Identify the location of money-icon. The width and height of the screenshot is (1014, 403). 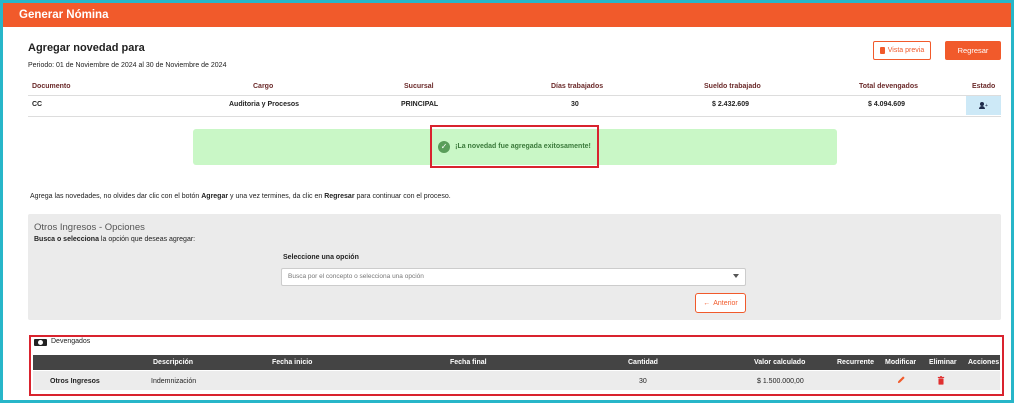
(40, 342).